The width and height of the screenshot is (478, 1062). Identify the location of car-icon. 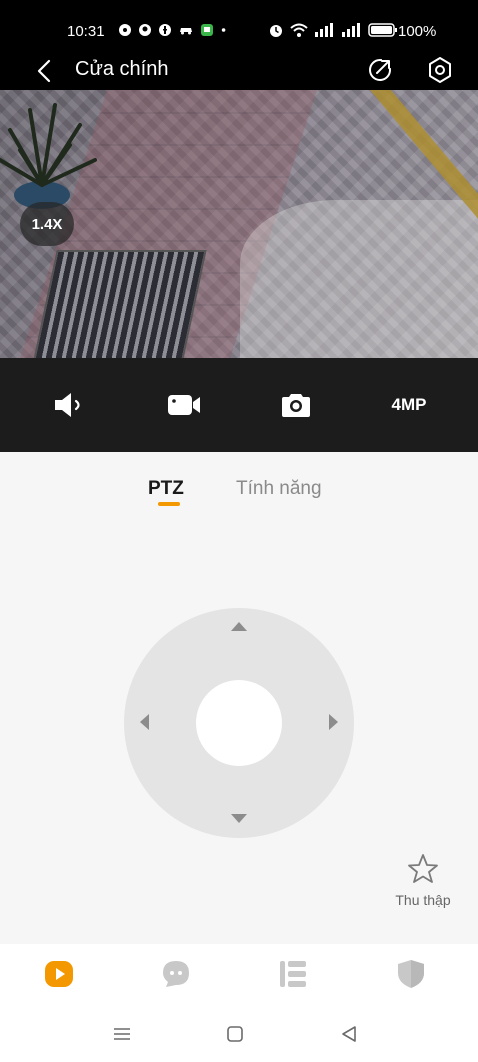
(186, 31).